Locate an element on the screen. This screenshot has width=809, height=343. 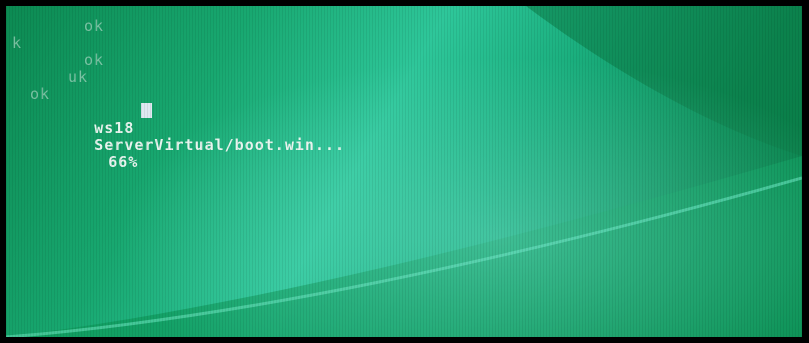
console-status: k is located at coordinates (17, 43).